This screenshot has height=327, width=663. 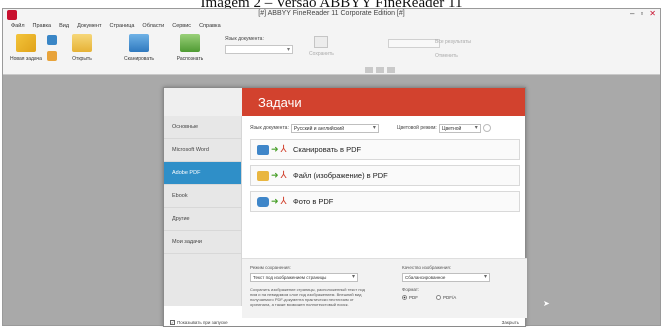 I want to click on doc-language-select, so click(x=259, y=49).